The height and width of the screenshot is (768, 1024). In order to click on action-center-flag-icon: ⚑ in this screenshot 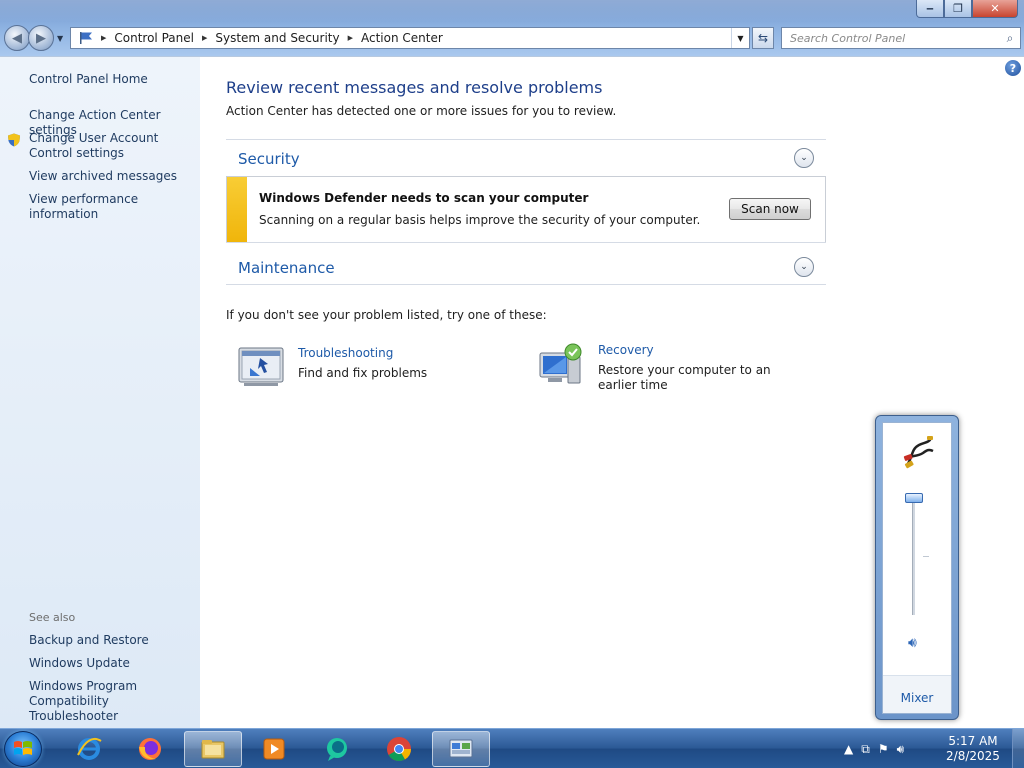, I will do `click(883, 749)`.